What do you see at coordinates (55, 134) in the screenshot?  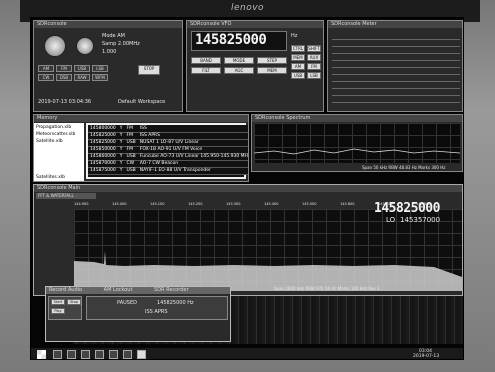 I see `file-1: Meteorscatter.xlb` at bounding box center [55, 134].